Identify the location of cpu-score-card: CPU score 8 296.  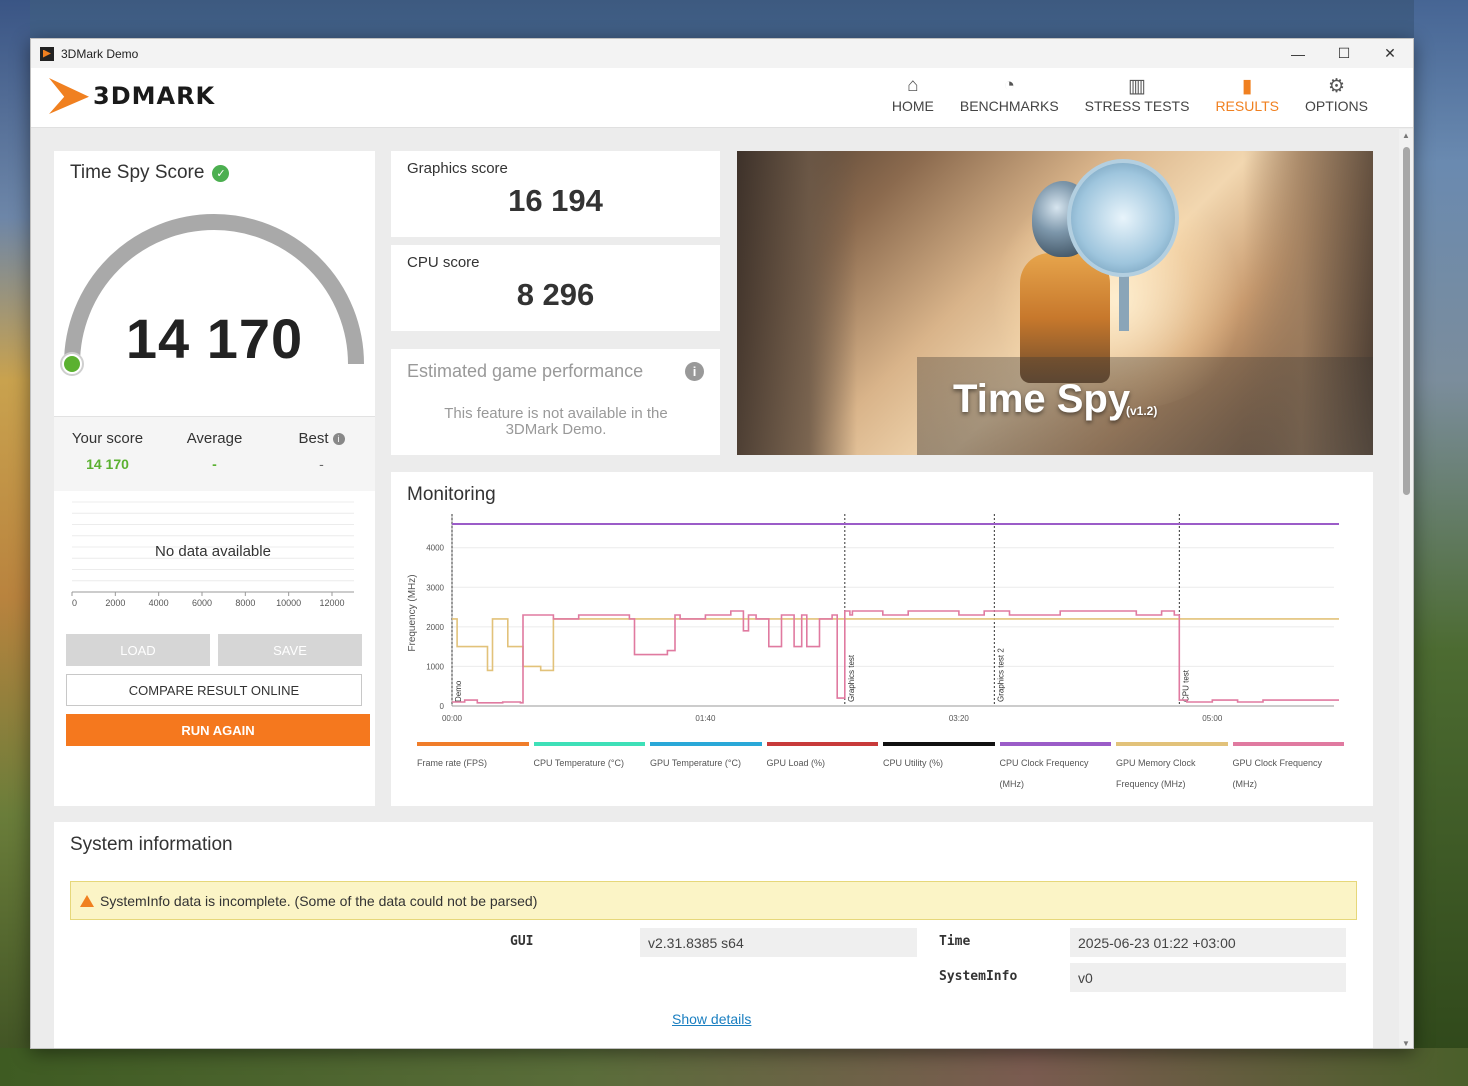
(555, 288).